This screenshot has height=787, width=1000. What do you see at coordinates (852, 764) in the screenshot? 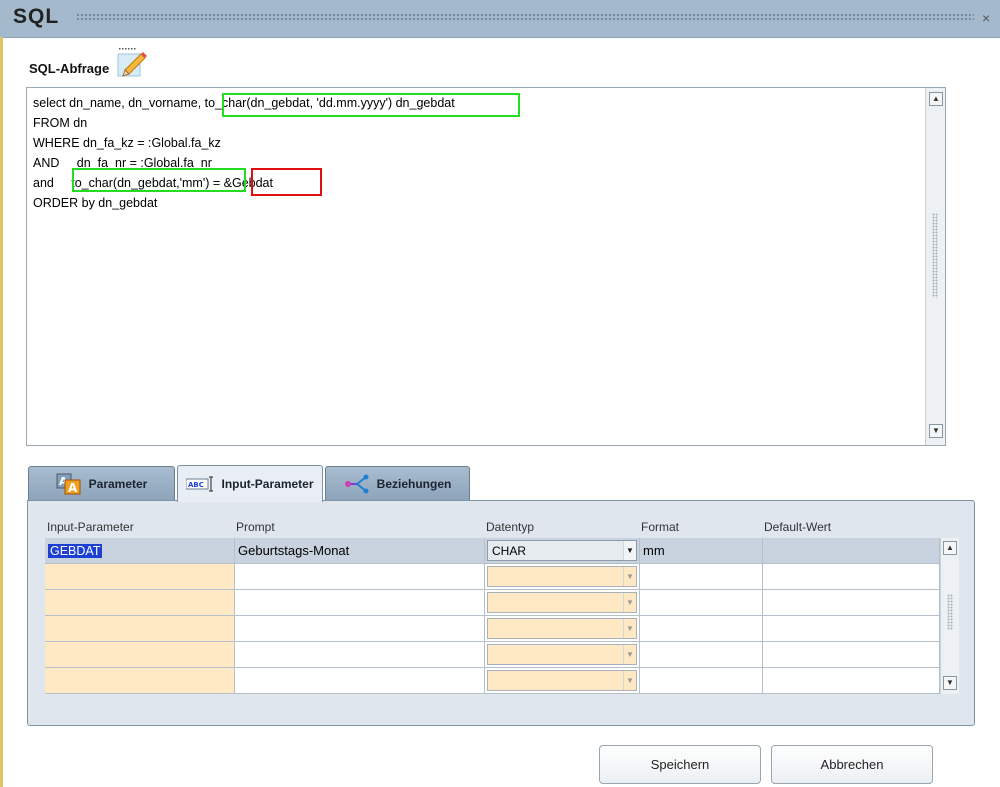
I see `cancel-button: Abbrechen` at bounding box center [852, 764].